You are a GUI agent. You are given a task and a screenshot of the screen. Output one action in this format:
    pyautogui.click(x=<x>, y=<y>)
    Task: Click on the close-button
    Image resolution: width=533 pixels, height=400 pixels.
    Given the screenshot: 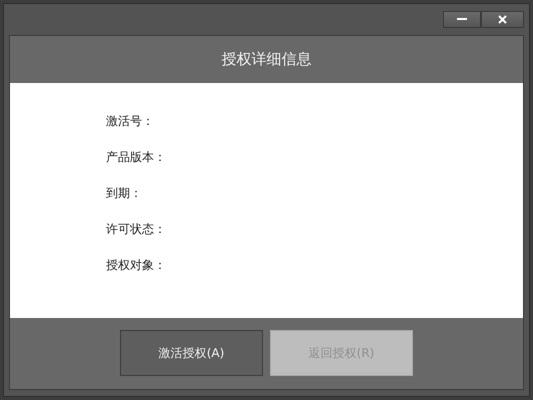 What is the action you would take?
    pyautogui.click(x=502, y=19)
    